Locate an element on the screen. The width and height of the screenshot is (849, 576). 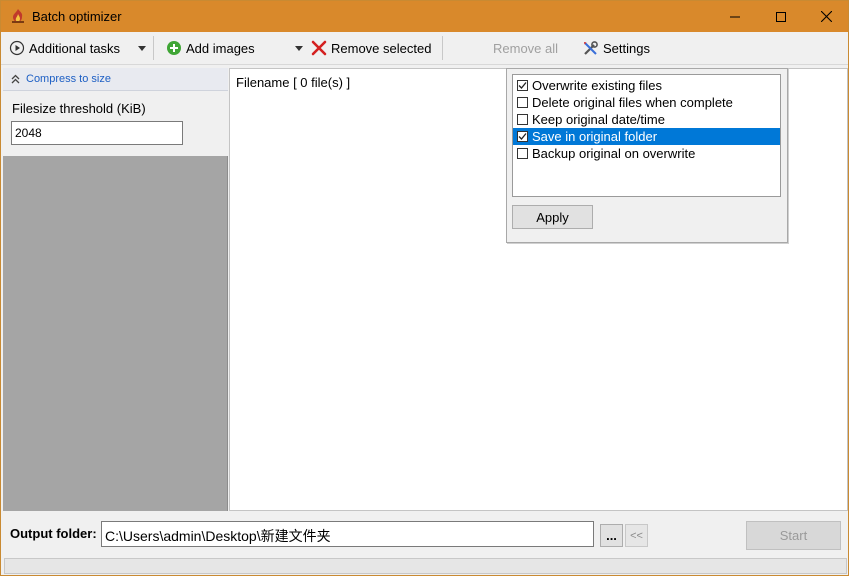
close-button is located at coordinates (826, 16).